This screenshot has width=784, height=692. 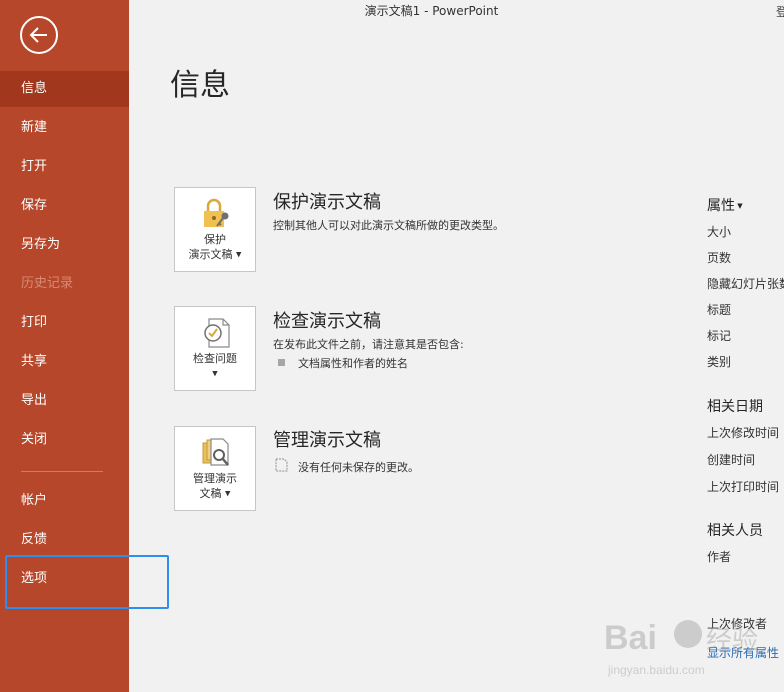 I want to click on prop-last-modified: 上次修改时间, so click(x=743, y=433).